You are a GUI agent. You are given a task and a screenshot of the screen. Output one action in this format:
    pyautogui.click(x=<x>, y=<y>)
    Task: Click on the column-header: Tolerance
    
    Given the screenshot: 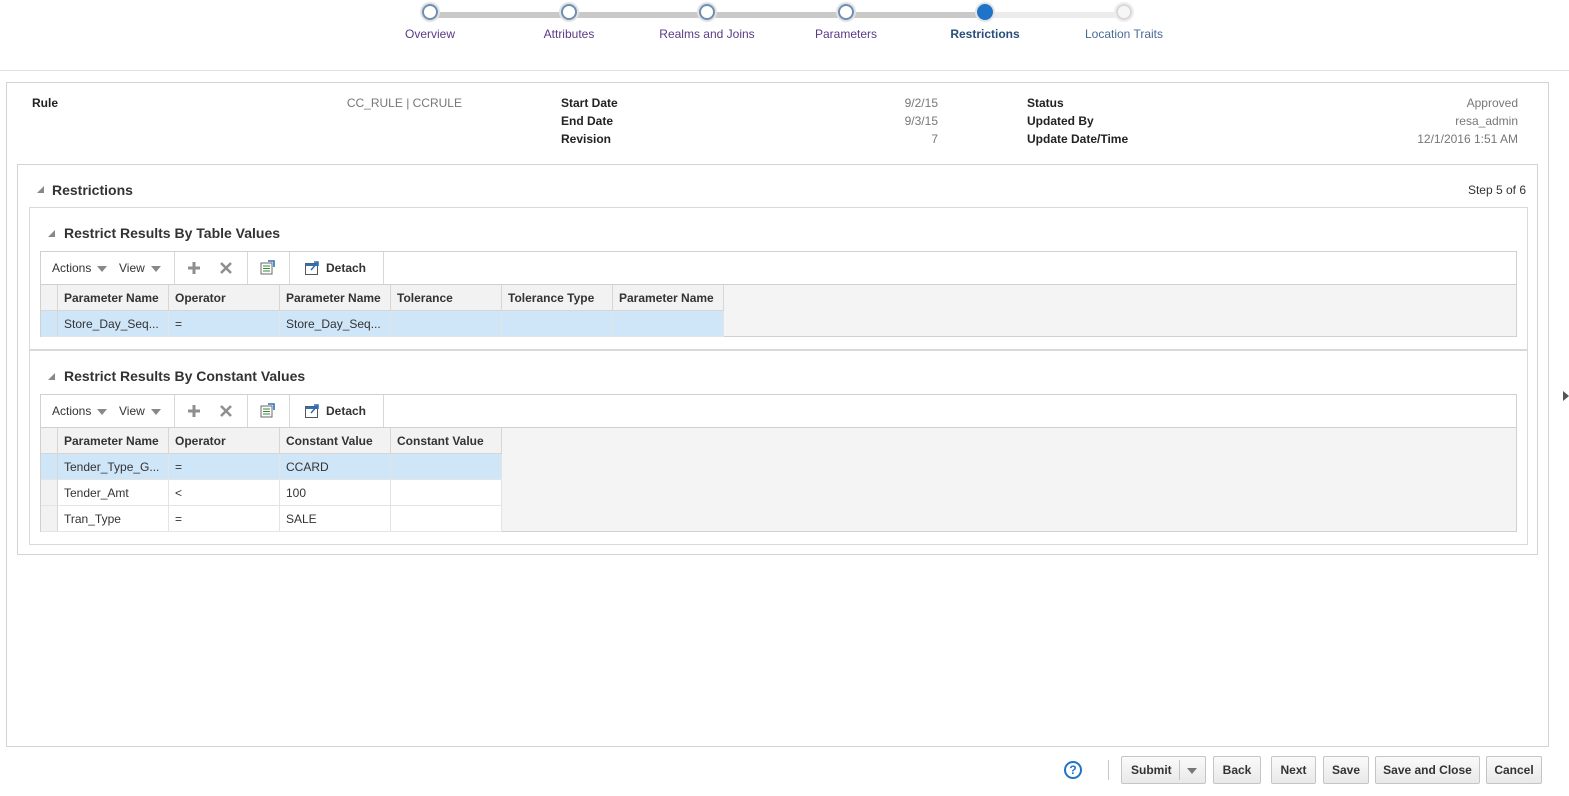 What is the action you would take?
    pyautogui.click(x=446, y=298)
    